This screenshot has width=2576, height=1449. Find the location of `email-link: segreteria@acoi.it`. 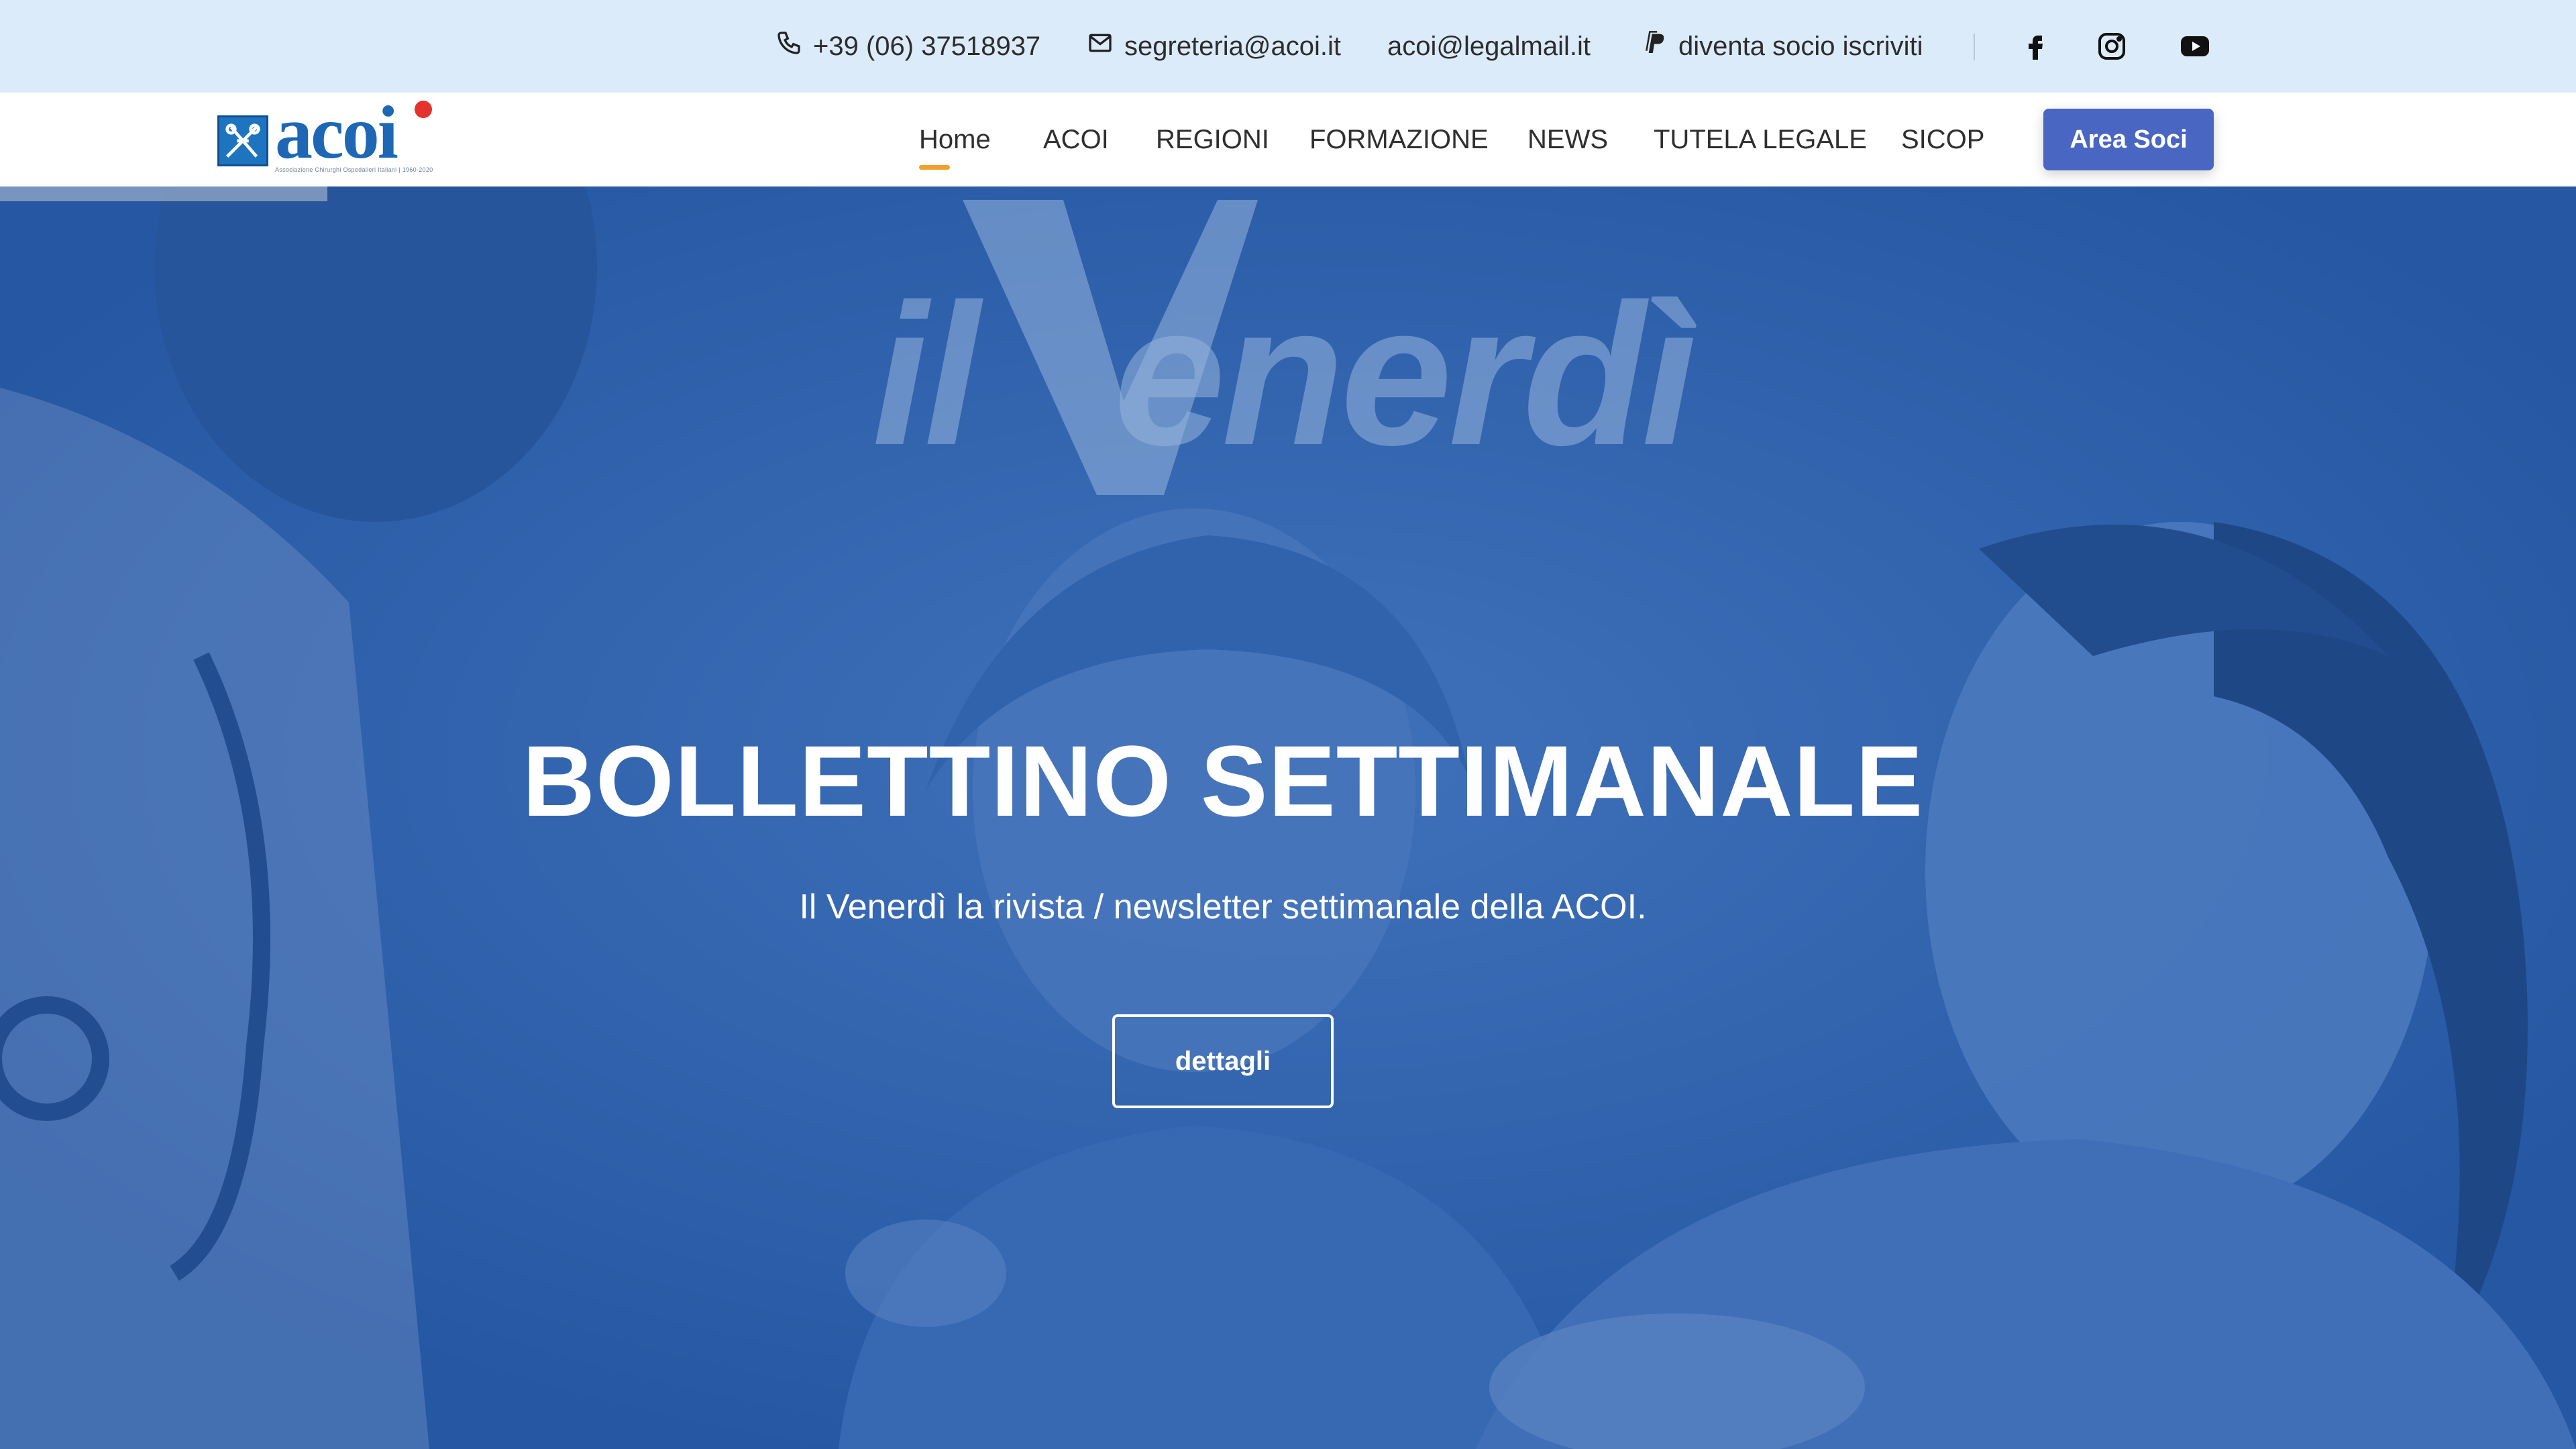

email-link: segreteria@acoi.it is located at coordinates (1214, 46).